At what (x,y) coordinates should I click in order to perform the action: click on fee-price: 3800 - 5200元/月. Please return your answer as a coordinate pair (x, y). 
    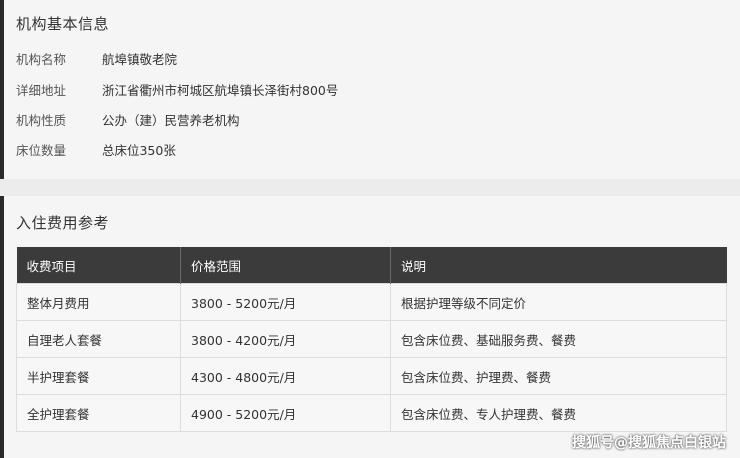
    Looking at the image, I should click on (285, 302).